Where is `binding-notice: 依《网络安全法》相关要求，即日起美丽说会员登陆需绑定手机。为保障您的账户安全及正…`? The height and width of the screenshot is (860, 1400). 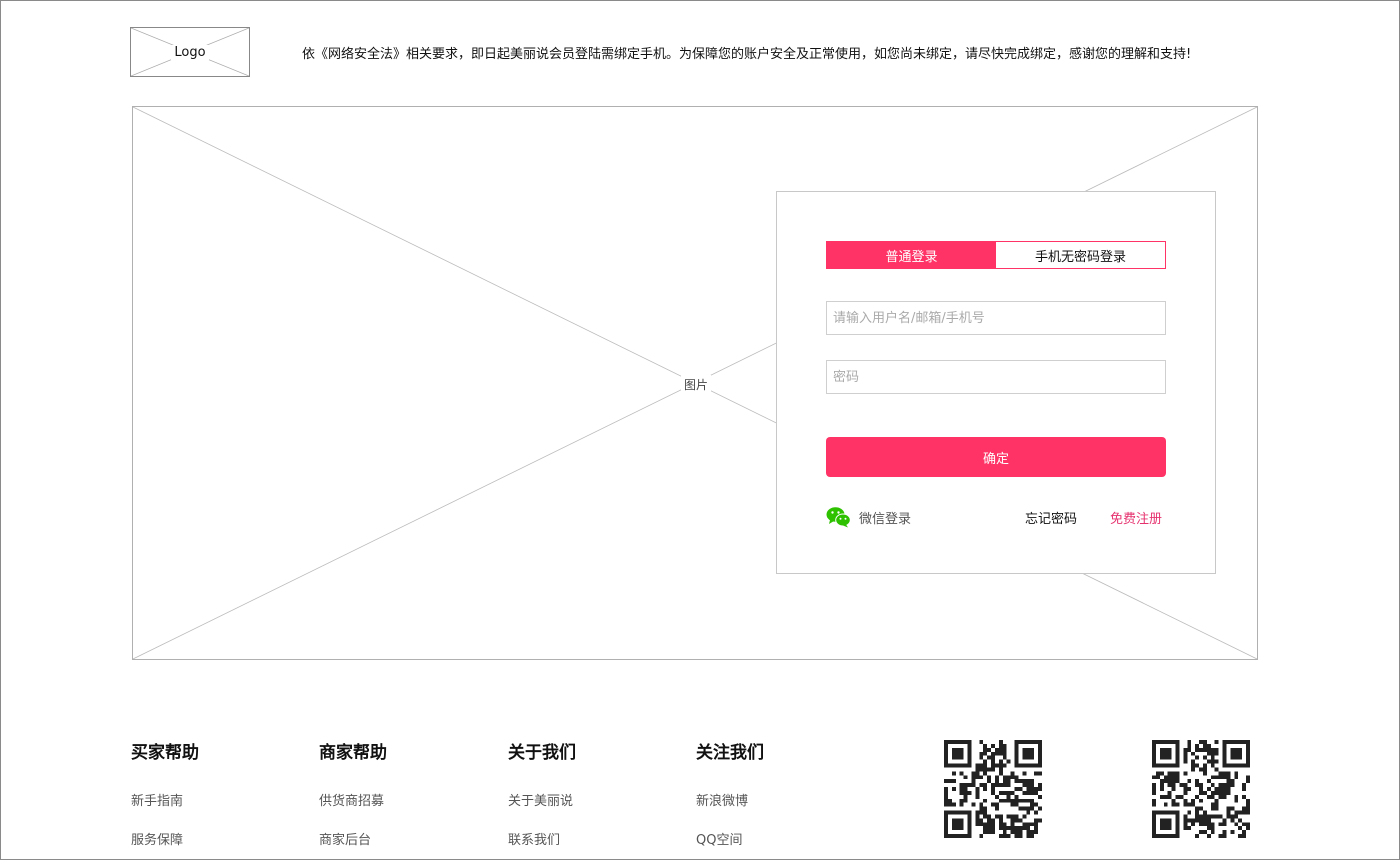
binding-notice: 依《网络安全法》相关要求，即日起美丽说会员登陆需绑定手机。为保障您的账户安全及正… is located at coordinates (747, 54).